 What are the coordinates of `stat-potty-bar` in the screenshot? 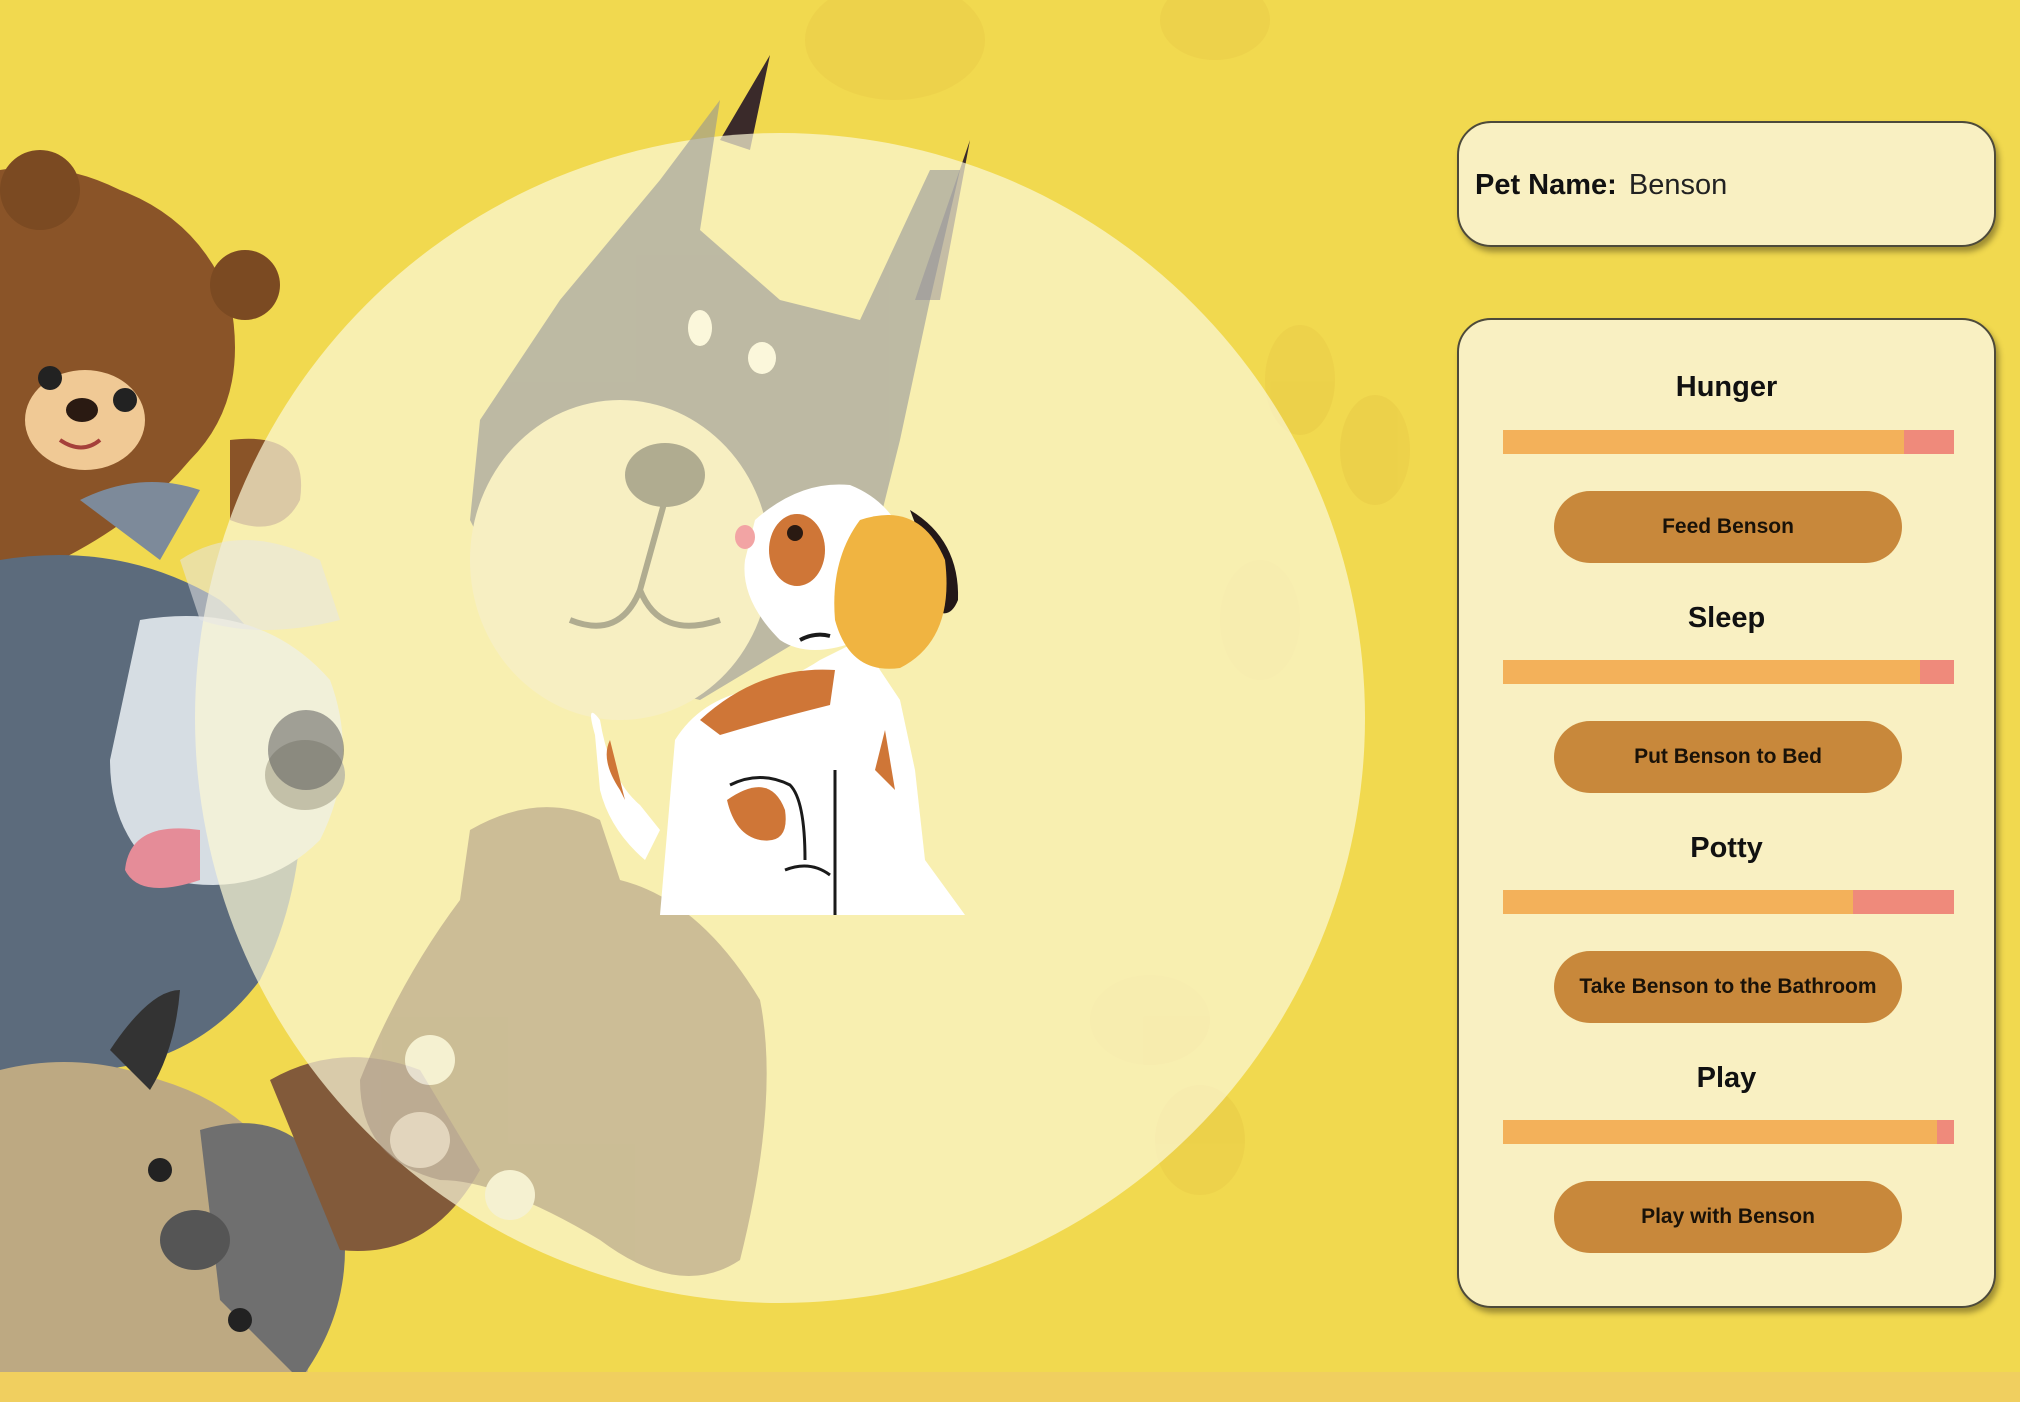 It's located at (1728, 902).